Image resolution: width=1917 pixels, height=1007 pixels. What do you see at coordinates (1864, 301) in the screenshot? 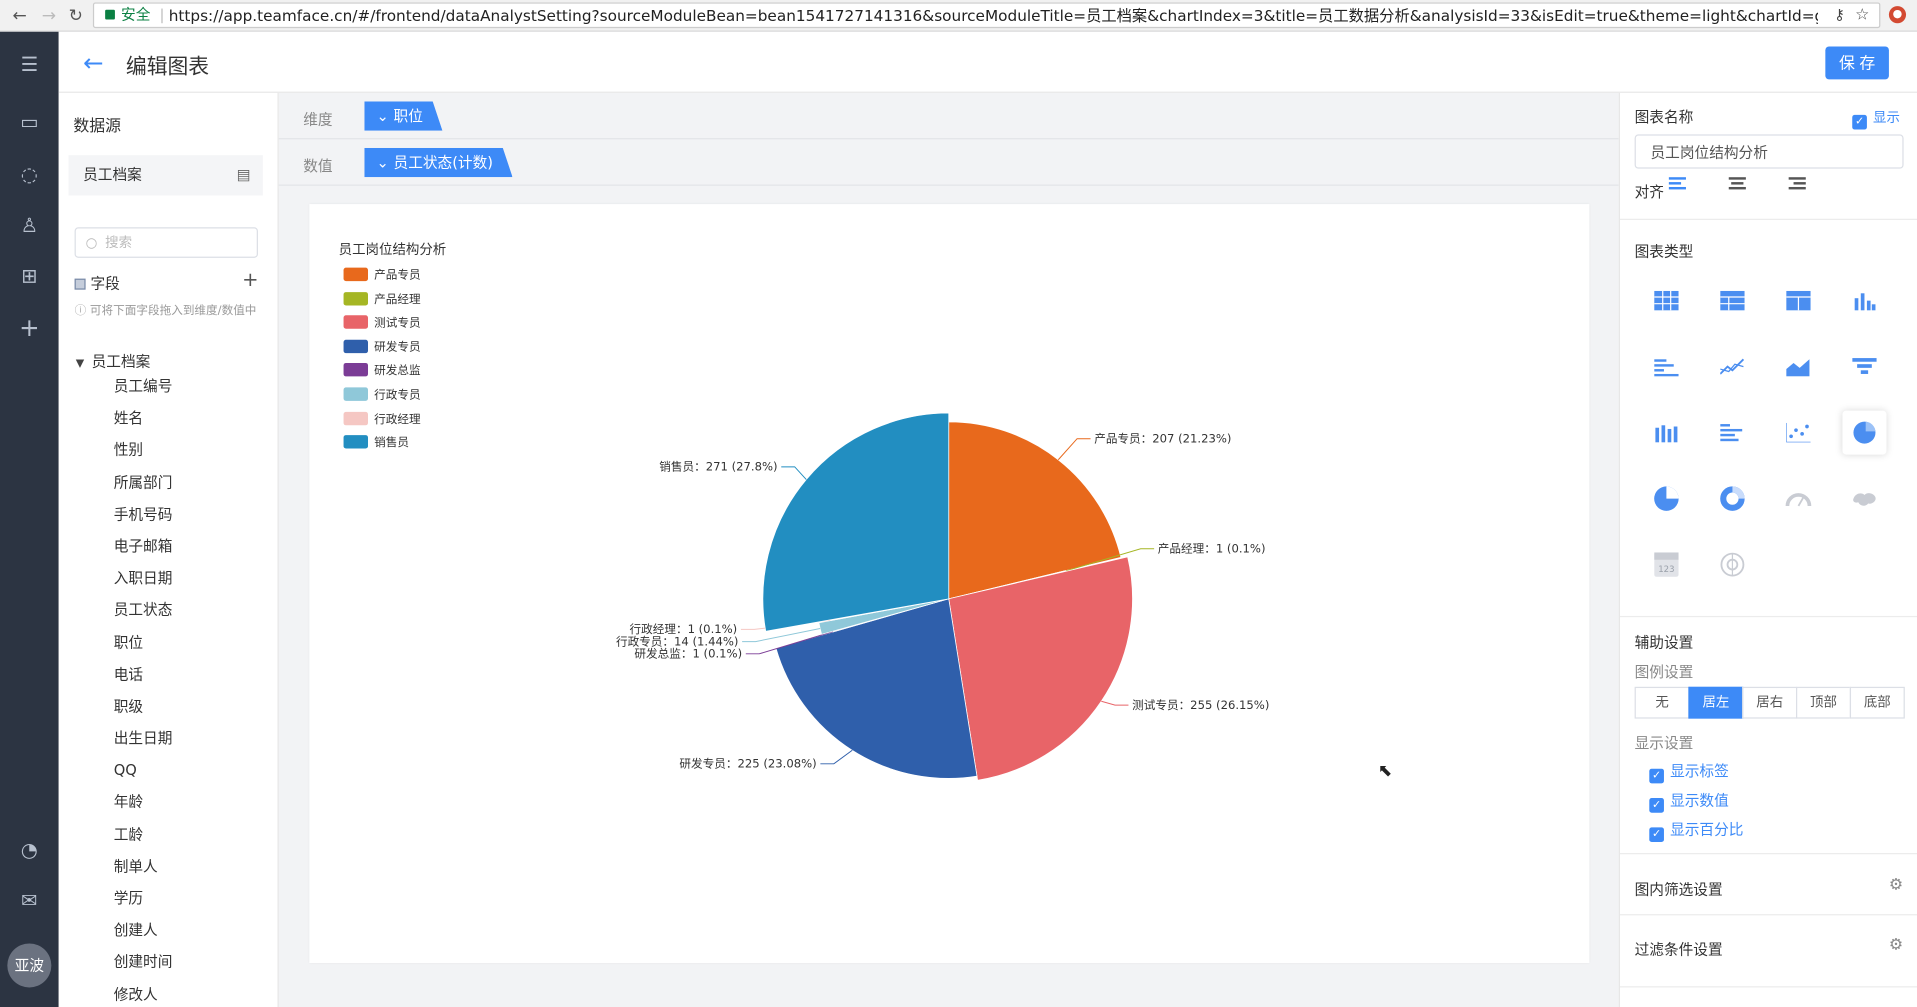
I see `bar-chart-icon` at bounding box center [1864, 301].